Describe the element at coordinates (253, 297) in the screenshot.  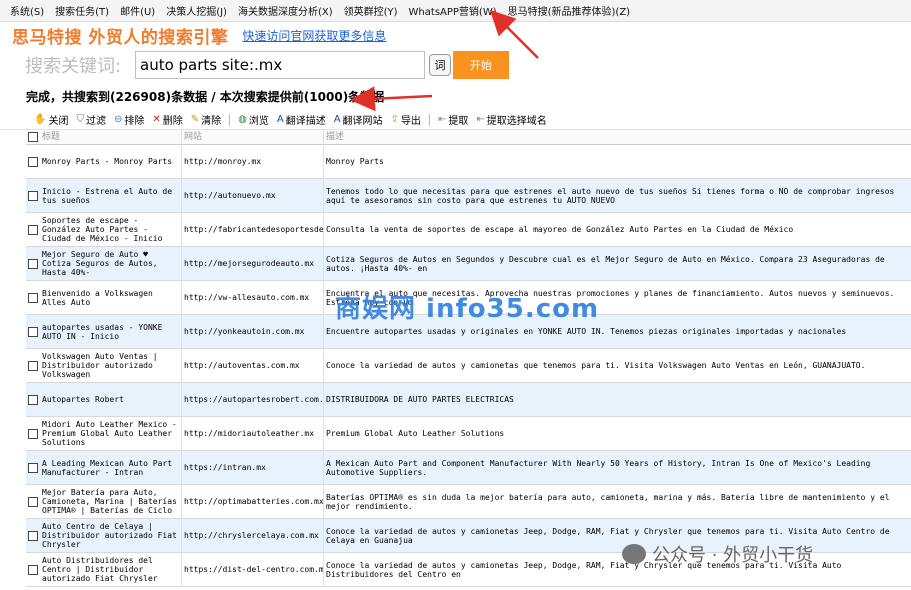
I see `cell-url: http://vw-allesauto.com.mx` at that location.